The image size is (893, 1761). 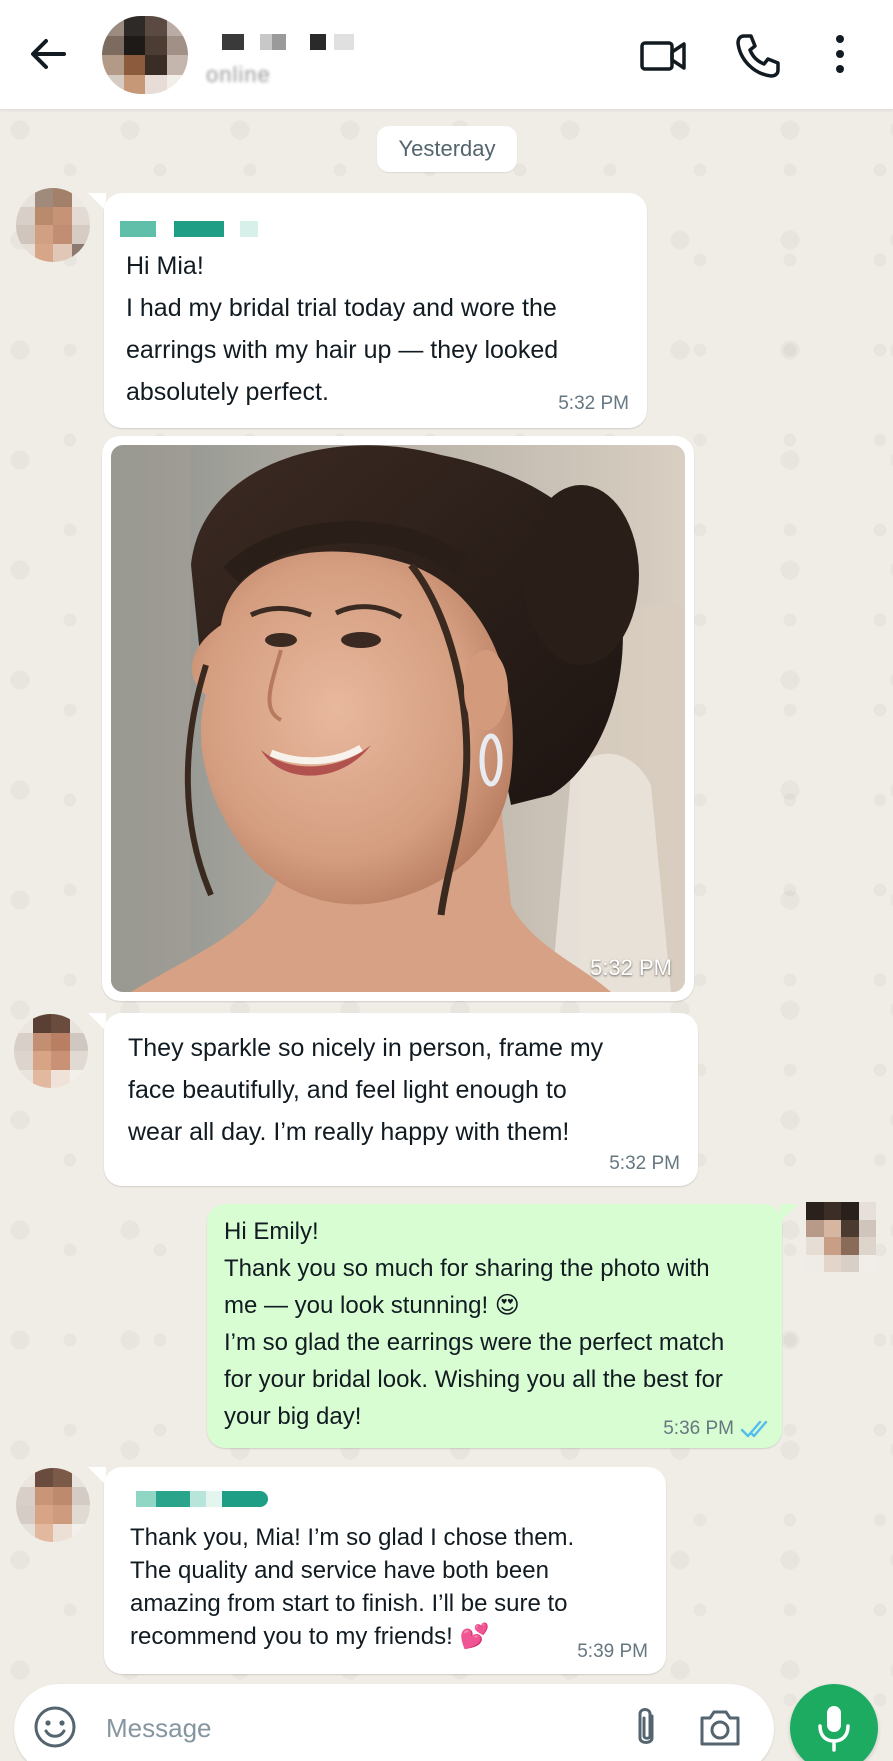 I want to click on smiley-icon, so click(x=55, y=1727).